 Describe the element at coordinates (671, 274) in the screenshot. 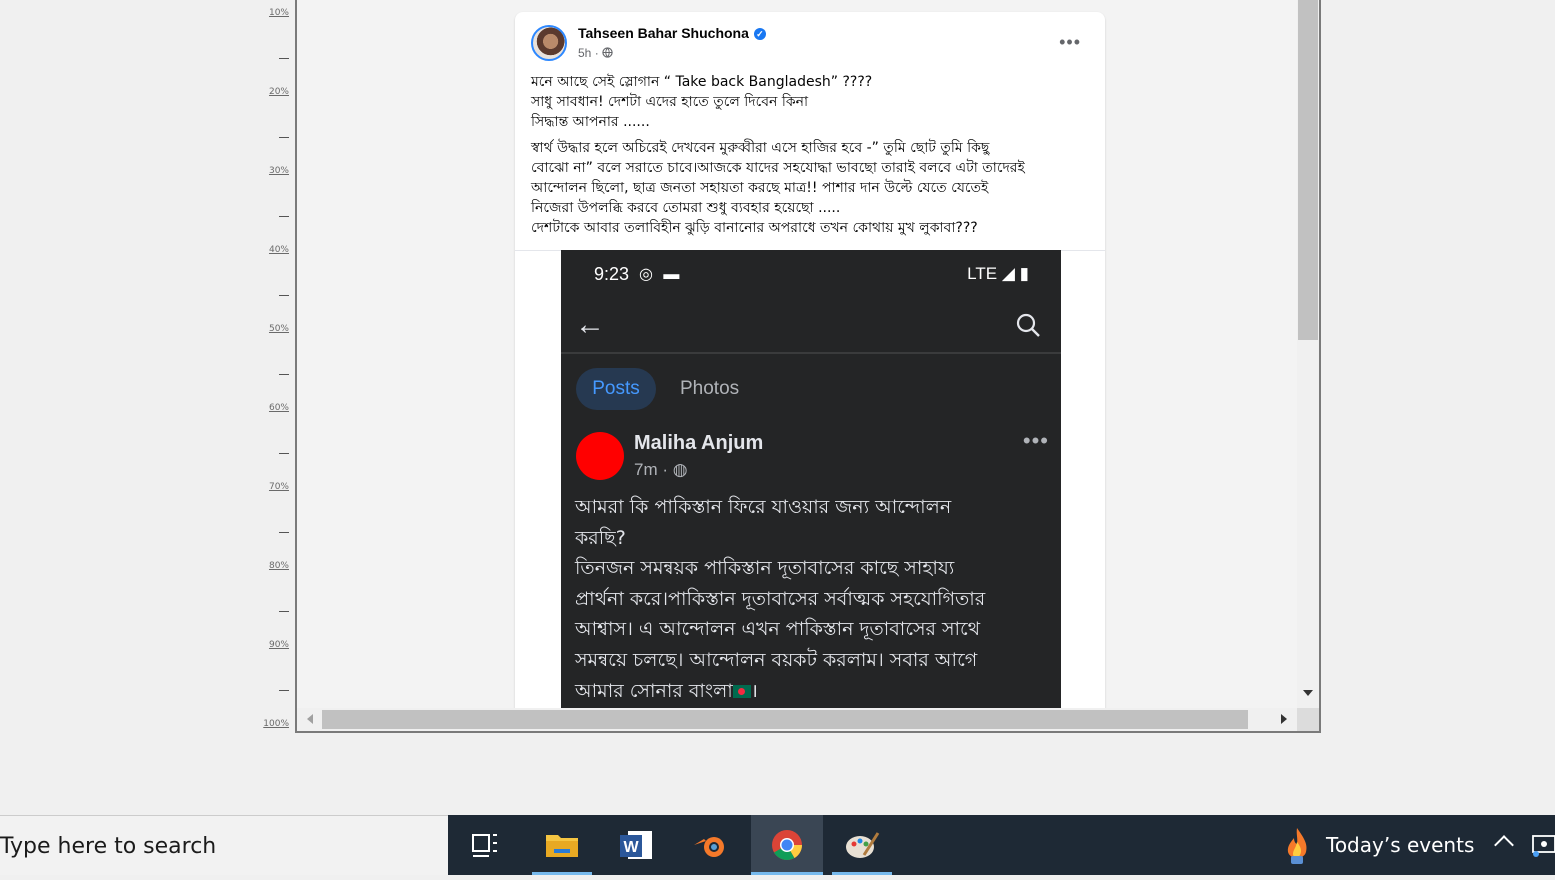

I see `message-icon: ▬` at that location.